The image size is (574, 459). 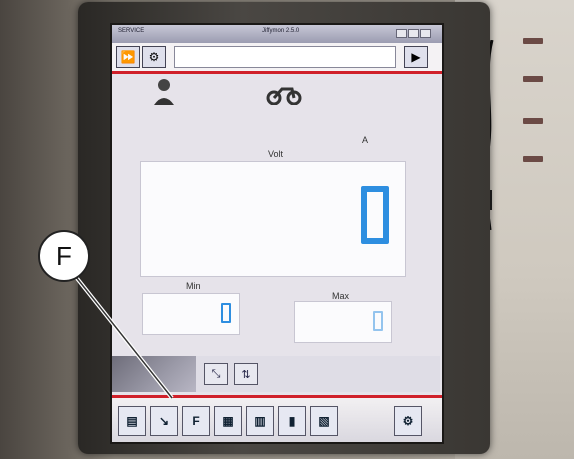 I want to click on main-toolbar: ⏩ ⚙ ▶, so click(x=277, y=58).